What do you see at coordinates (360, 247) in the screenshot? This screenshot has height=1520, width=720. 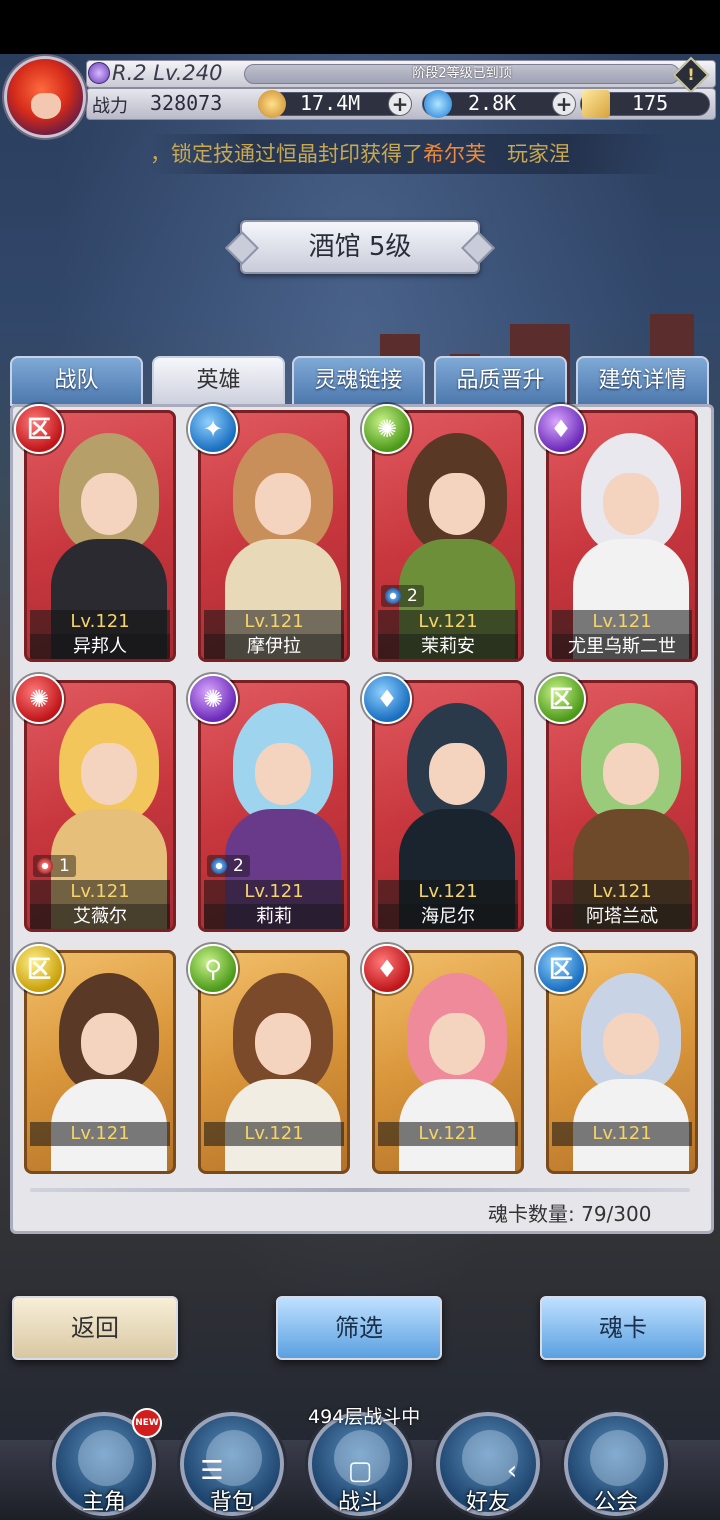 I see `tavern-title: 酒馆 5级` at bounding box center [360, 247].